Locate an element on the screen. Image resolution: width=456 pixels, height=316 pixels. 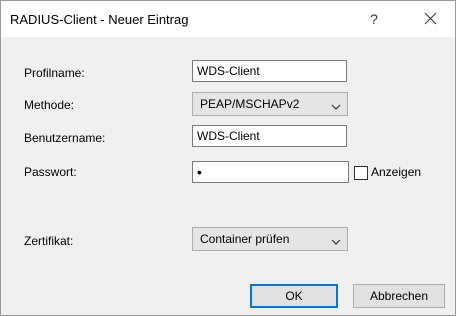
ok-button: OK is located at coordinates (294, 296).